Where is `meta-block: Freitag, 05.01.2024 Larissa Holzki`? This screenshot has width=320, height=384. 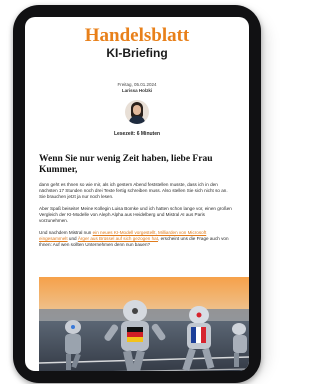 meta-block: Freitag, 05.01.2024 Larissa Holzki is located at coordinates (137, 88).